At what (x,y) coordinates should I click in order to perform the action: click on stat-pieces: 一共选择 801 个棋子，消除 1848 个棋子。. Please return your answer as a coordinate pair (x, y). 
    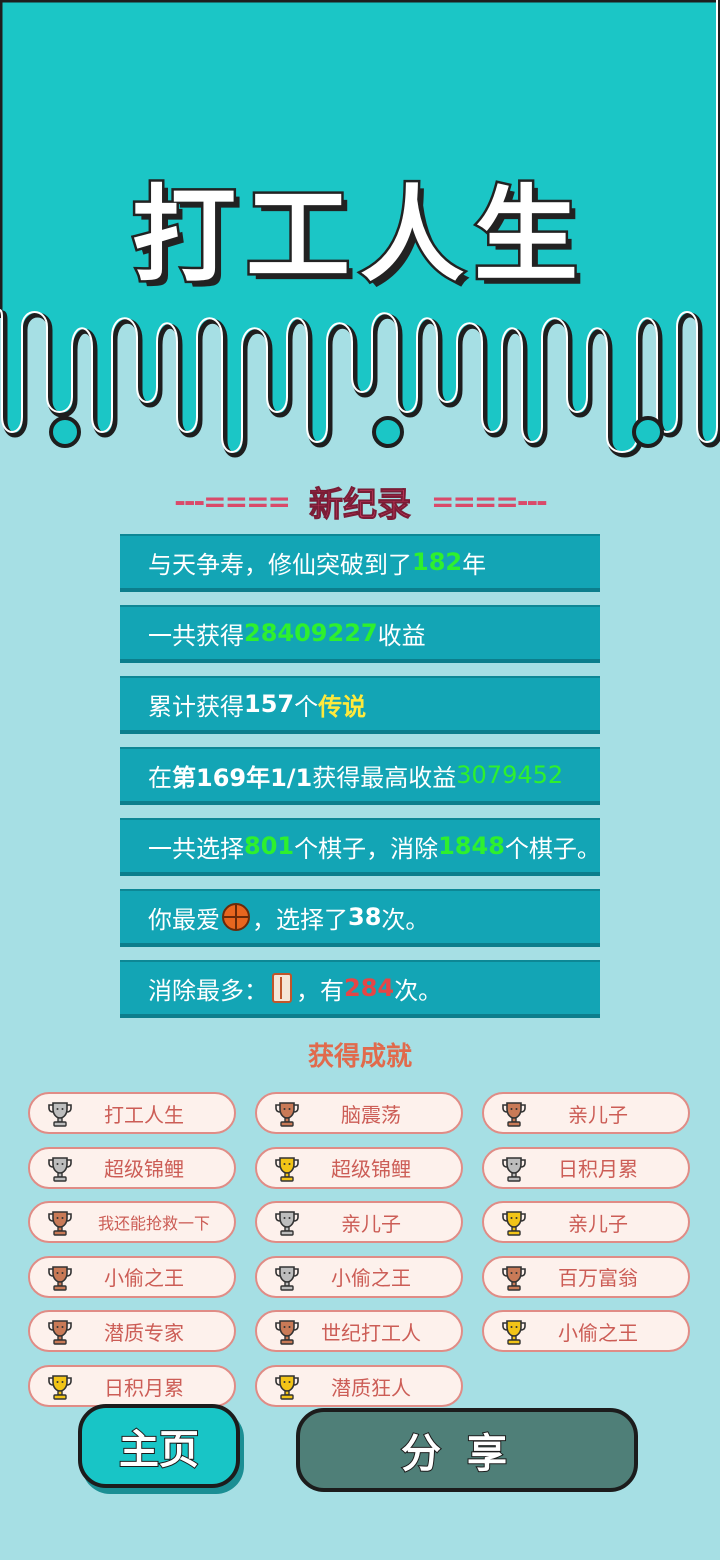
    Looking at the image, I should click on (360, 847).